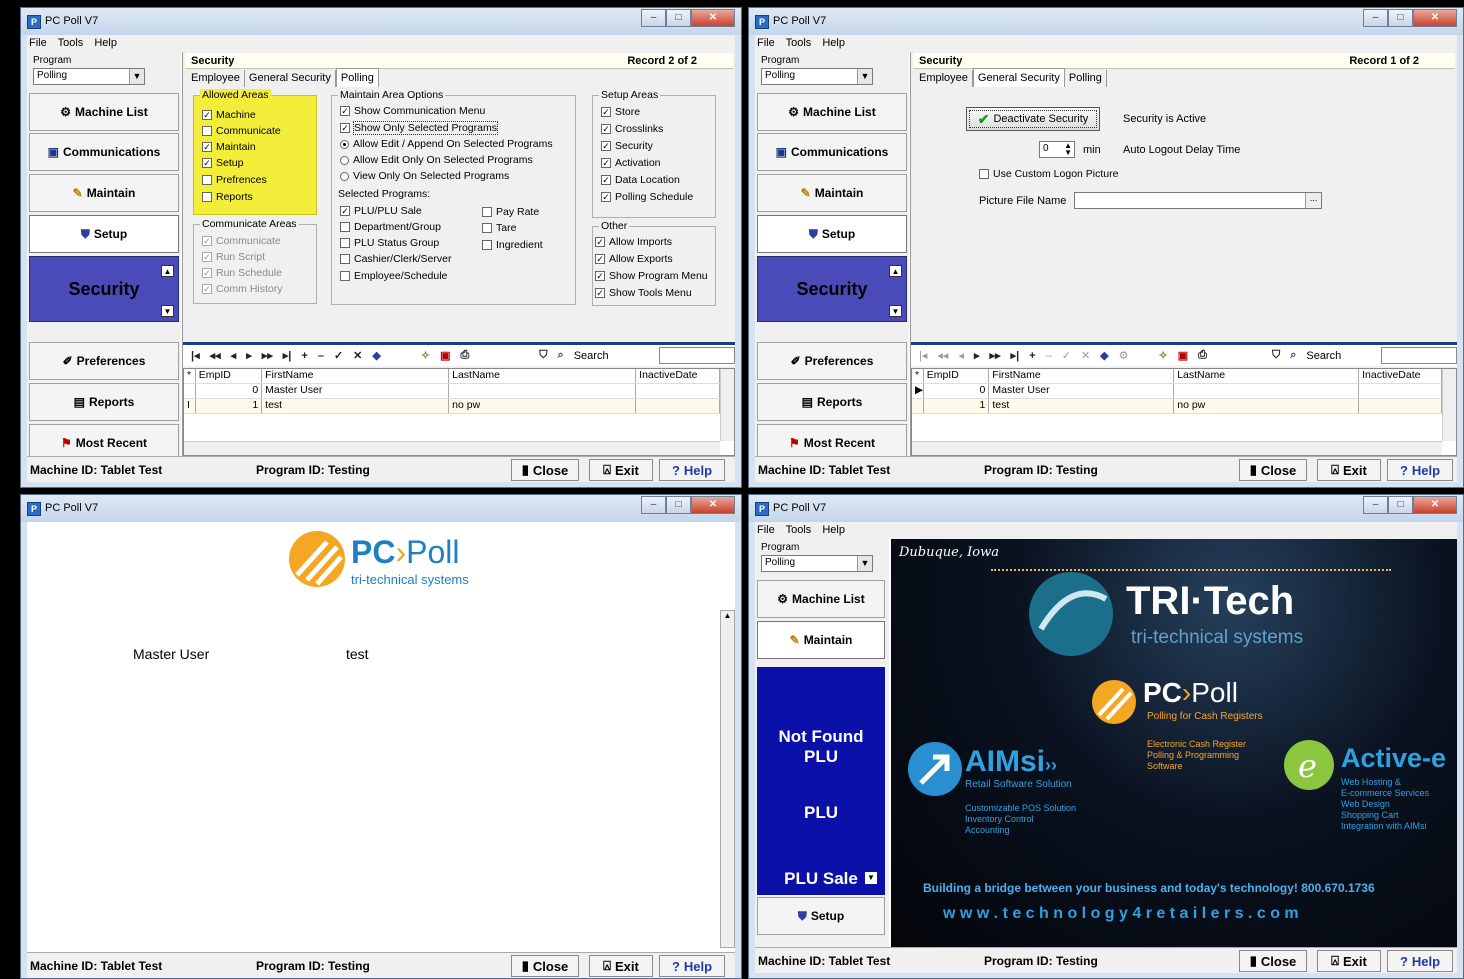  Describe the element at coordinates (436, 160) in the screenshot. I see `allow-edit-only-radio: Allow Edit Only On Selected Programs` at that location.